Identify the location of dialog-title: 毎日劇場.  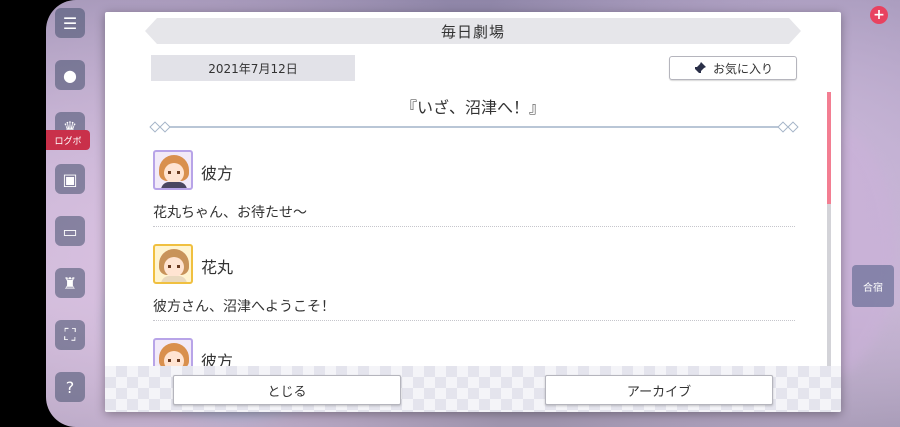
(473, 31).